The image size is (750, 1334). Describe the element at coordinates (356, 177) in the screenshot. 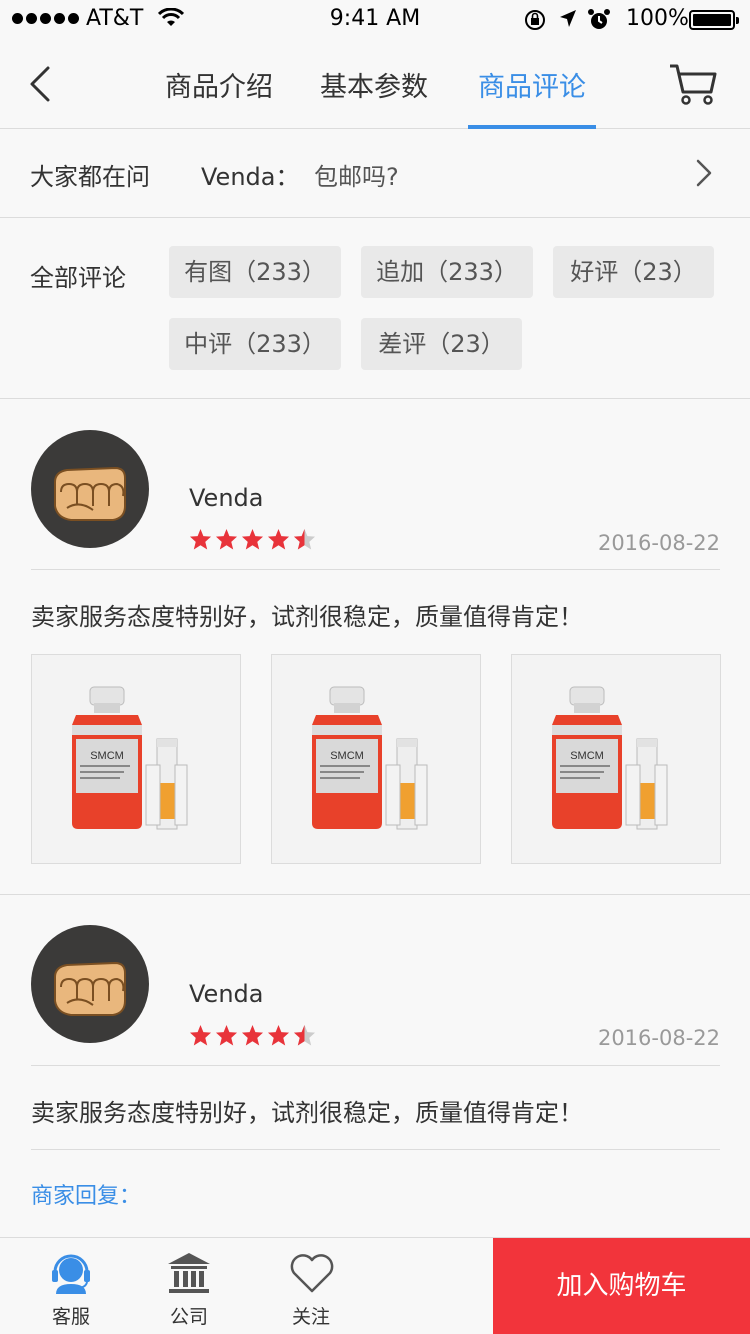

I see `qa-question: 包邮吗?` at that location.